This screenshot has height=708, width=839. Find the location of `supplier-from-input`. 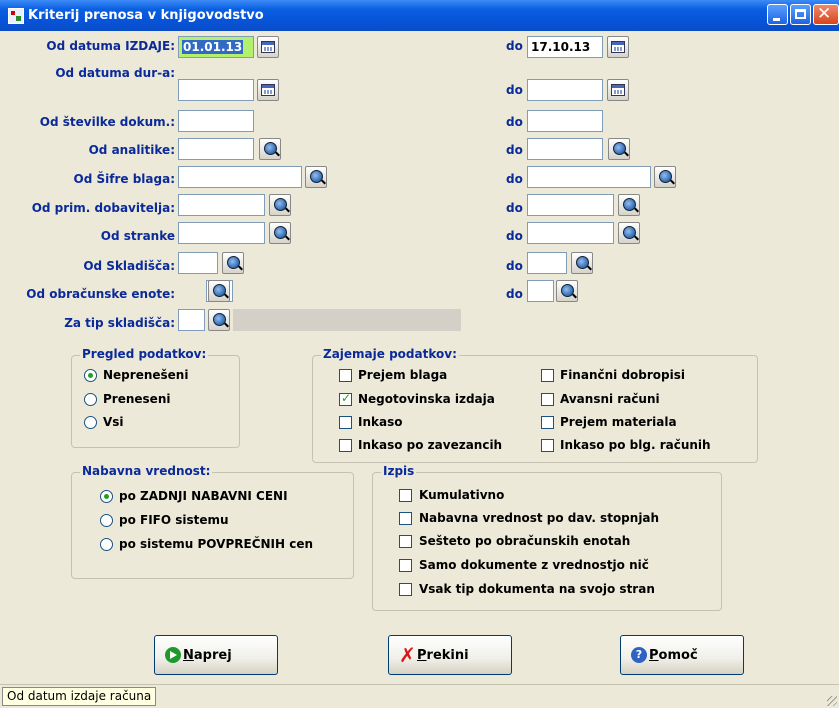

supplier-from-input is located at coordinates (221, 205).